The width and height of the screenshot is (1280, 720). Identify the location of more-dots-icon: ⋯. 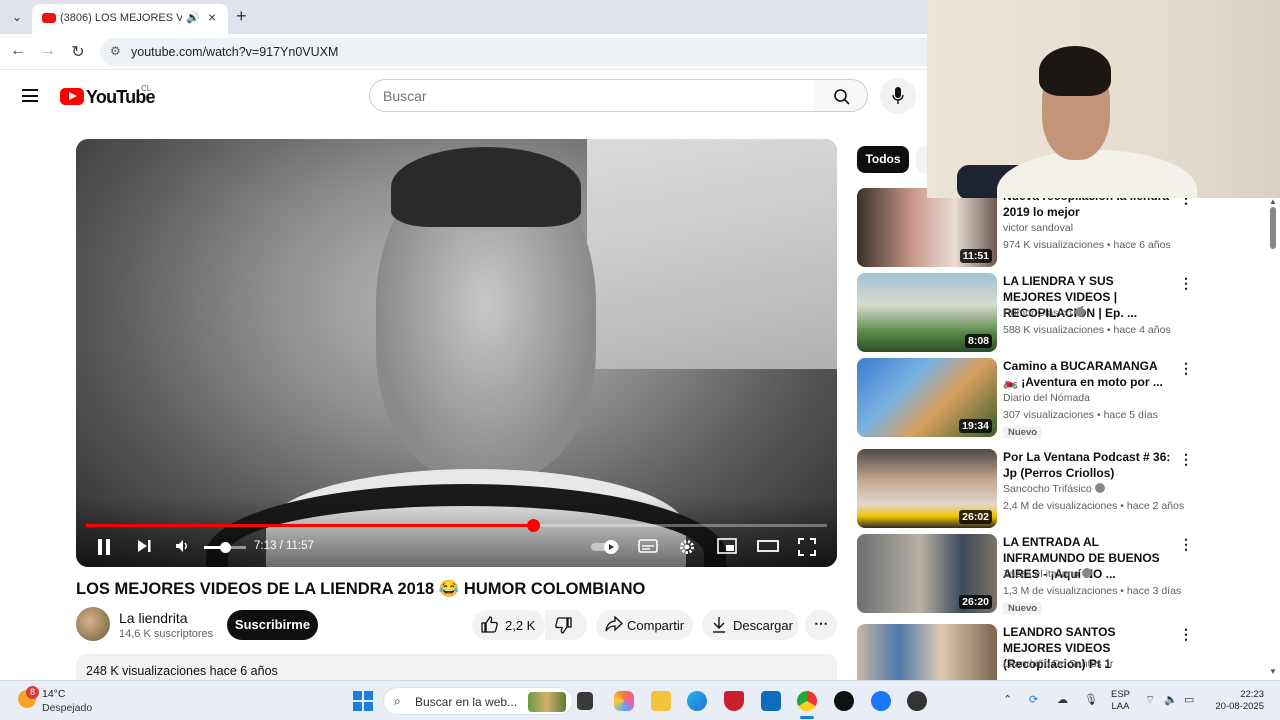
(821, 623).